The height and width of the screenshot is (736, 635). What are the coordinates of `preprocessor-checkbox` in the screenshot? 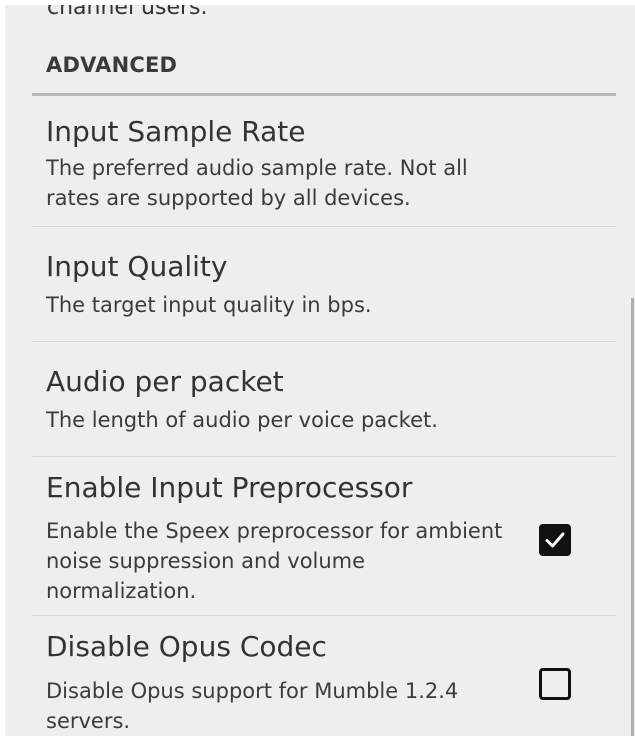 It's located at (555, 540).